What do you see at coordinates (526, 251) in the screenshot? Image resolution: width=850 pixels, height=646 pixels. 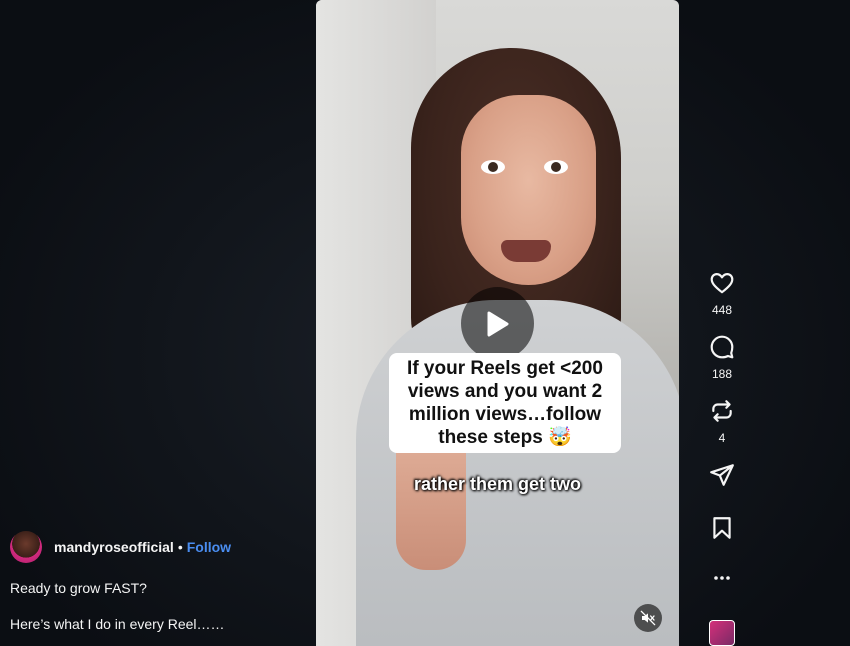 I see `video-mouth` at bounding box center [526, 251].